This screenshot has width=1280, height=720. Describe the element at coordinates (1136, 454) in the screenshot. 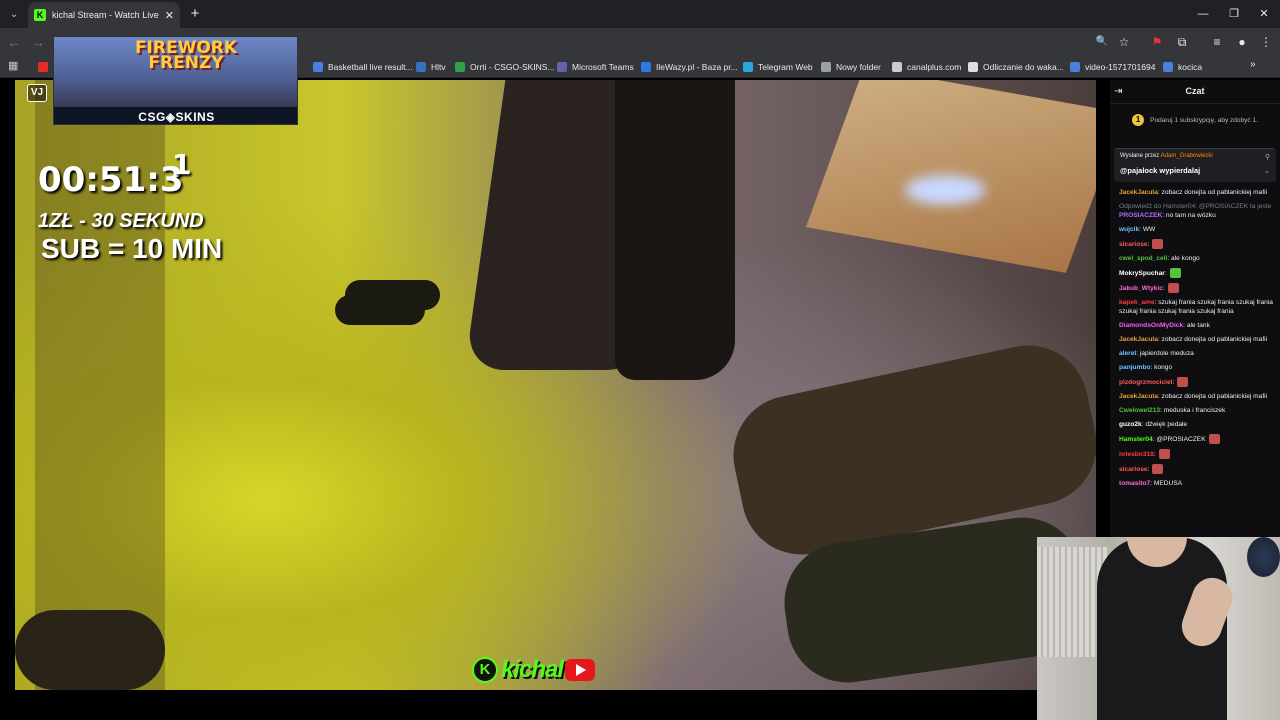

I see `chat-username: nrlesbn318` at that location.